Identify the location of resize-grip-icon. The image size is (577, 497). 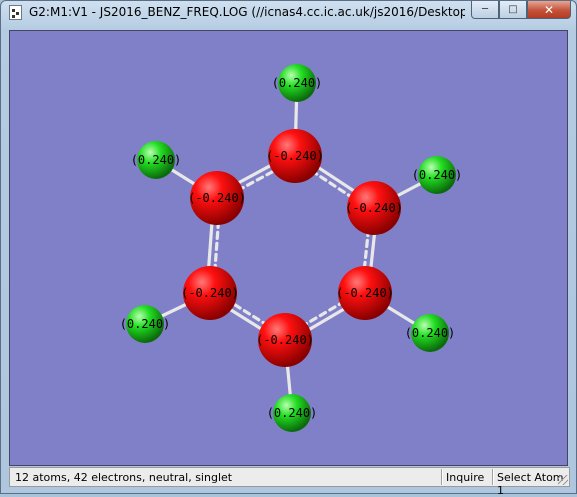
(563, 480).